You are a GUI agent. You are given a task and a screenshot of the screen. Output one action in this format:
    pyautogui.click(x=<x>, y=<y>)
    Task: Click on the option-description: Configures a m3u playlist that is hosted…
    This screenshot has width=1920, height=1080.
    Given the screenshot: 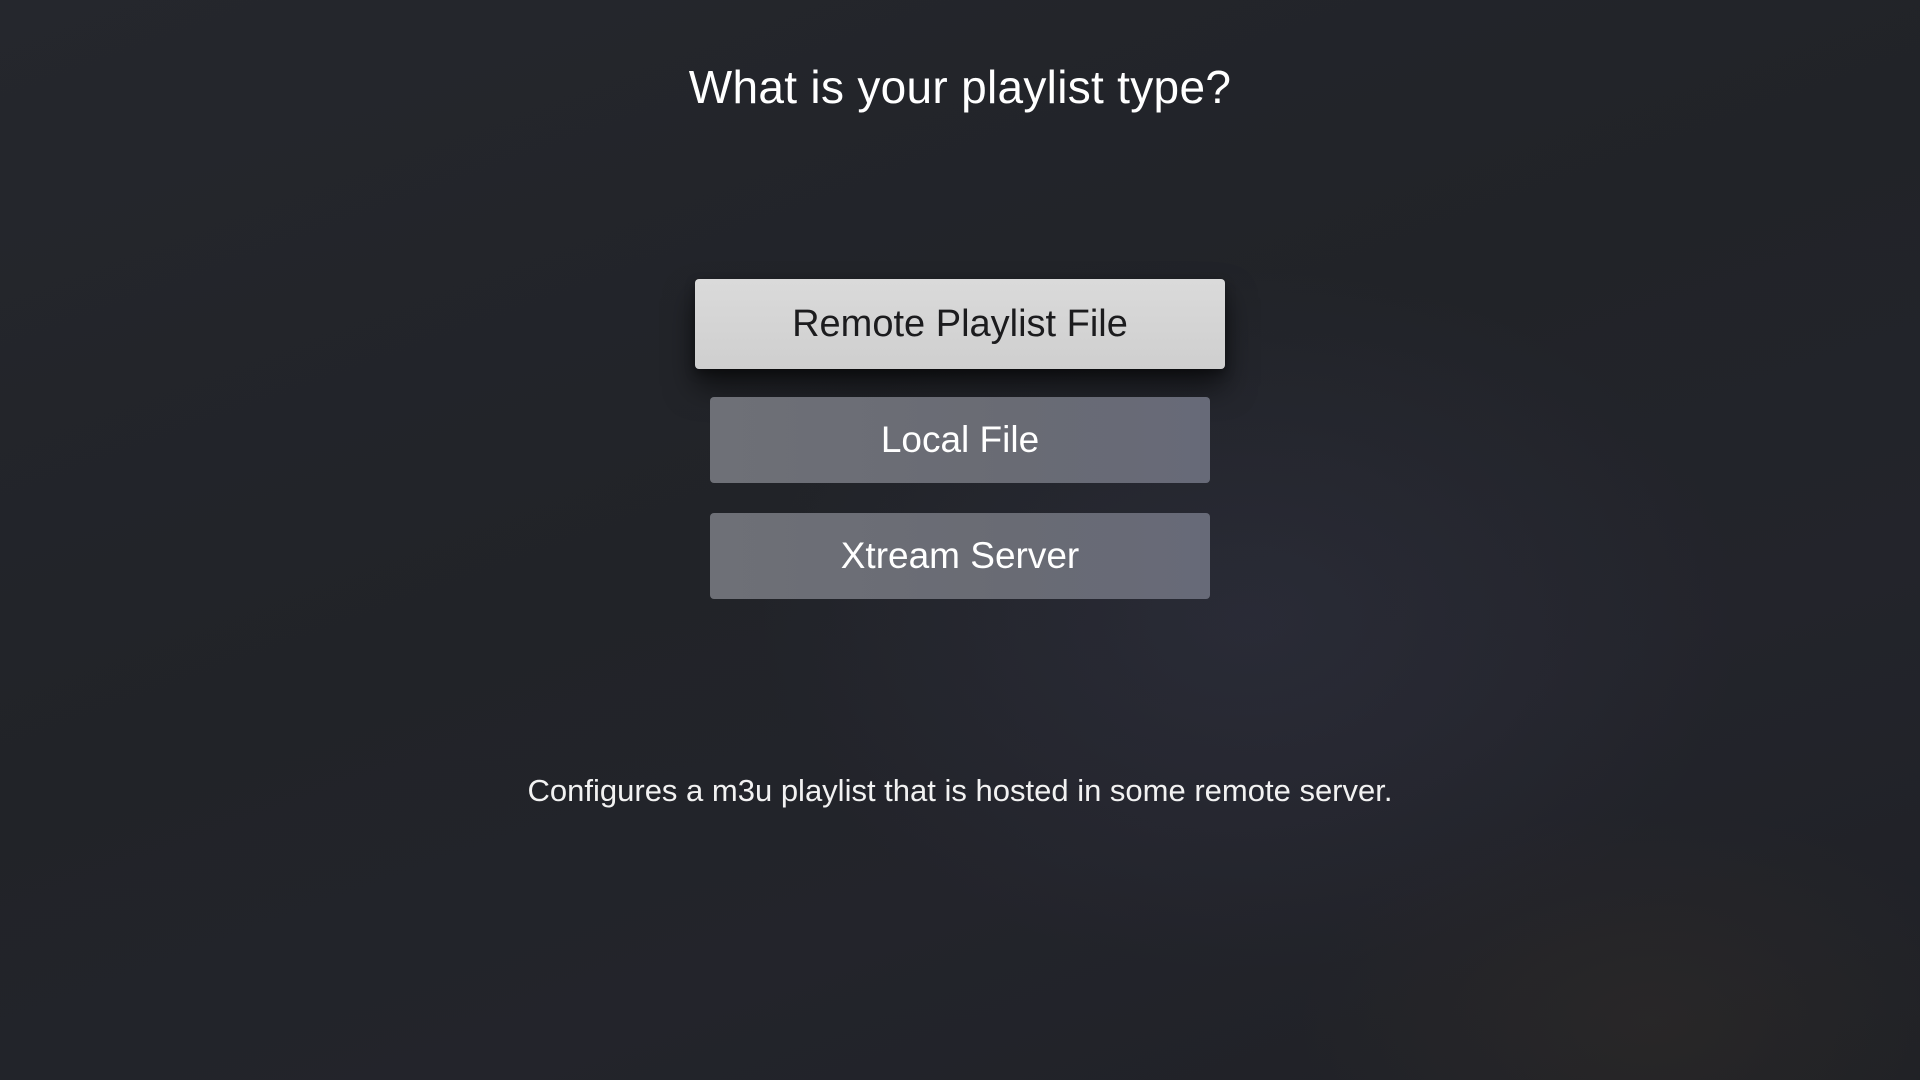 What is the action you would take?
    pyautogui.click(x=960, y=790)
    